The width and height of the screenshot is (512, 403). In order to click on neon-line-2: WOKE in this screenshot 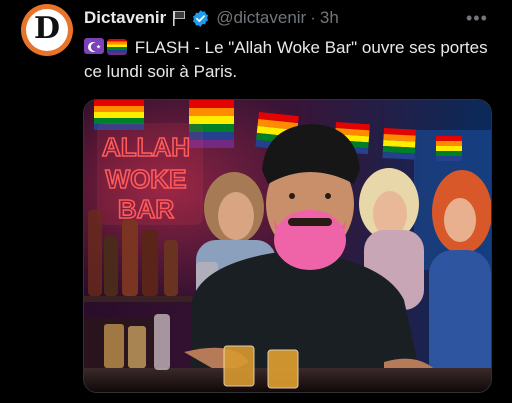, I will do `click(146, 179)`.